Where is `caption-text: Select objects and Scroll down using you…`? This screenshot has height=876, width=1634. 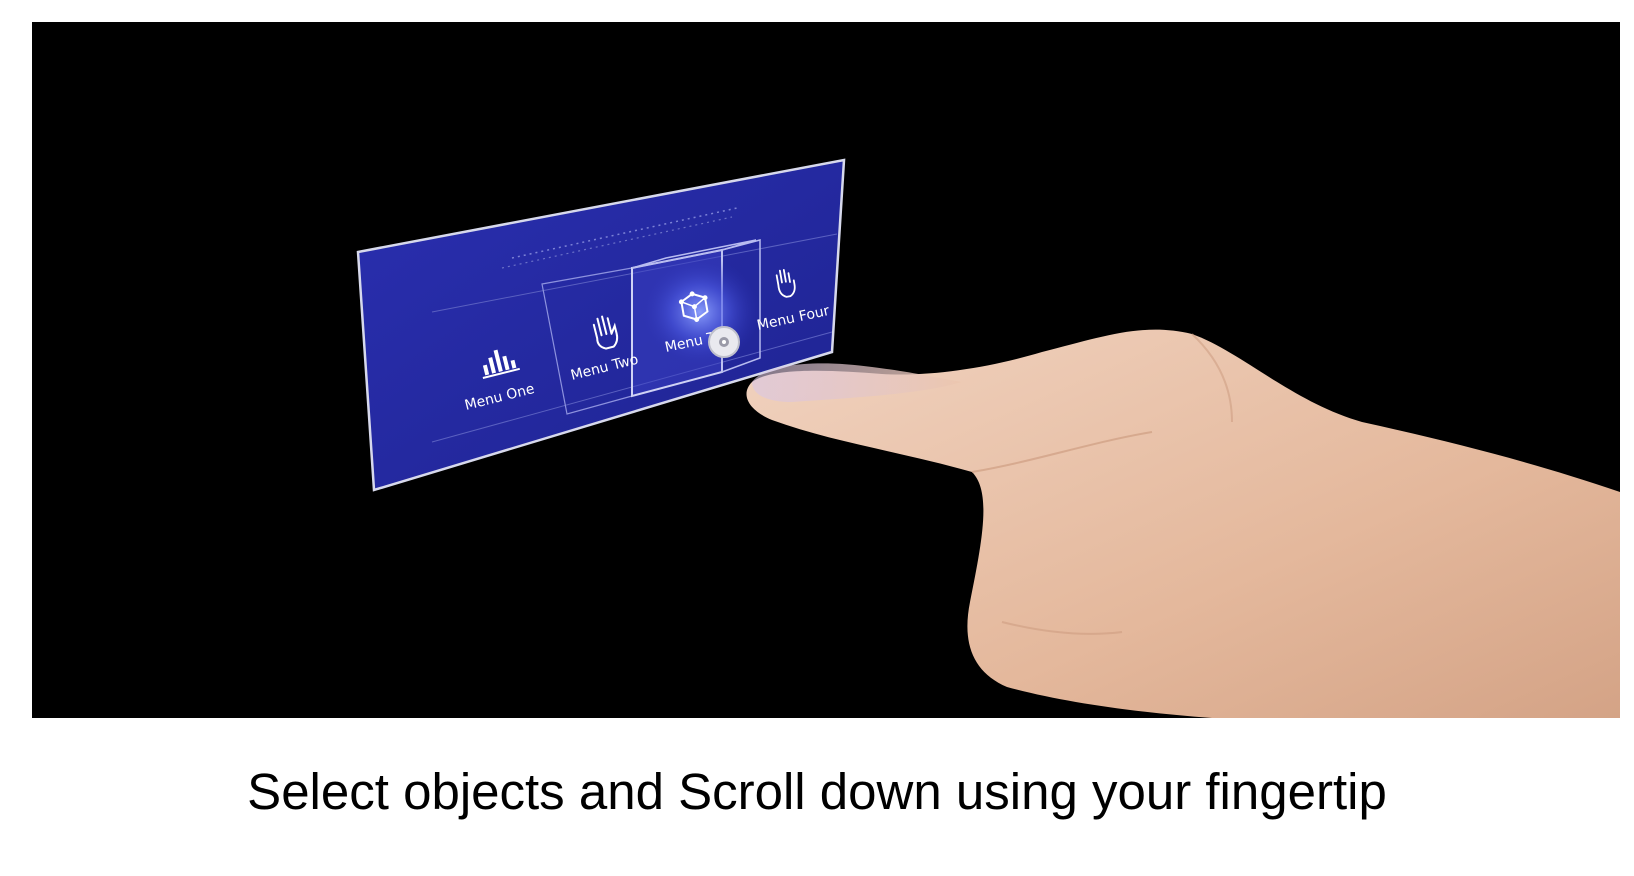 caption-text: Select objects and Scroll down using you… is located at coordinates (817, 791).